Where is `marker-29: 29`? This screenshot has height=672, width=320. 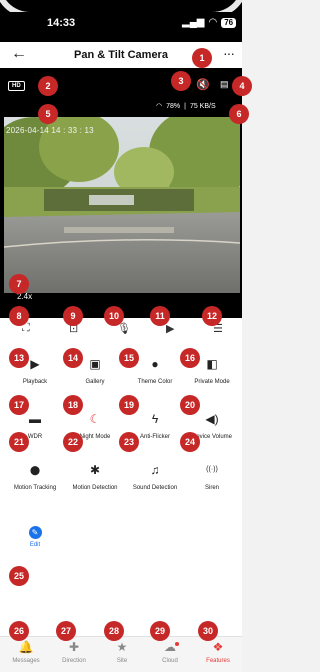 marker-29: 29 is located at coordinates (160, 631).